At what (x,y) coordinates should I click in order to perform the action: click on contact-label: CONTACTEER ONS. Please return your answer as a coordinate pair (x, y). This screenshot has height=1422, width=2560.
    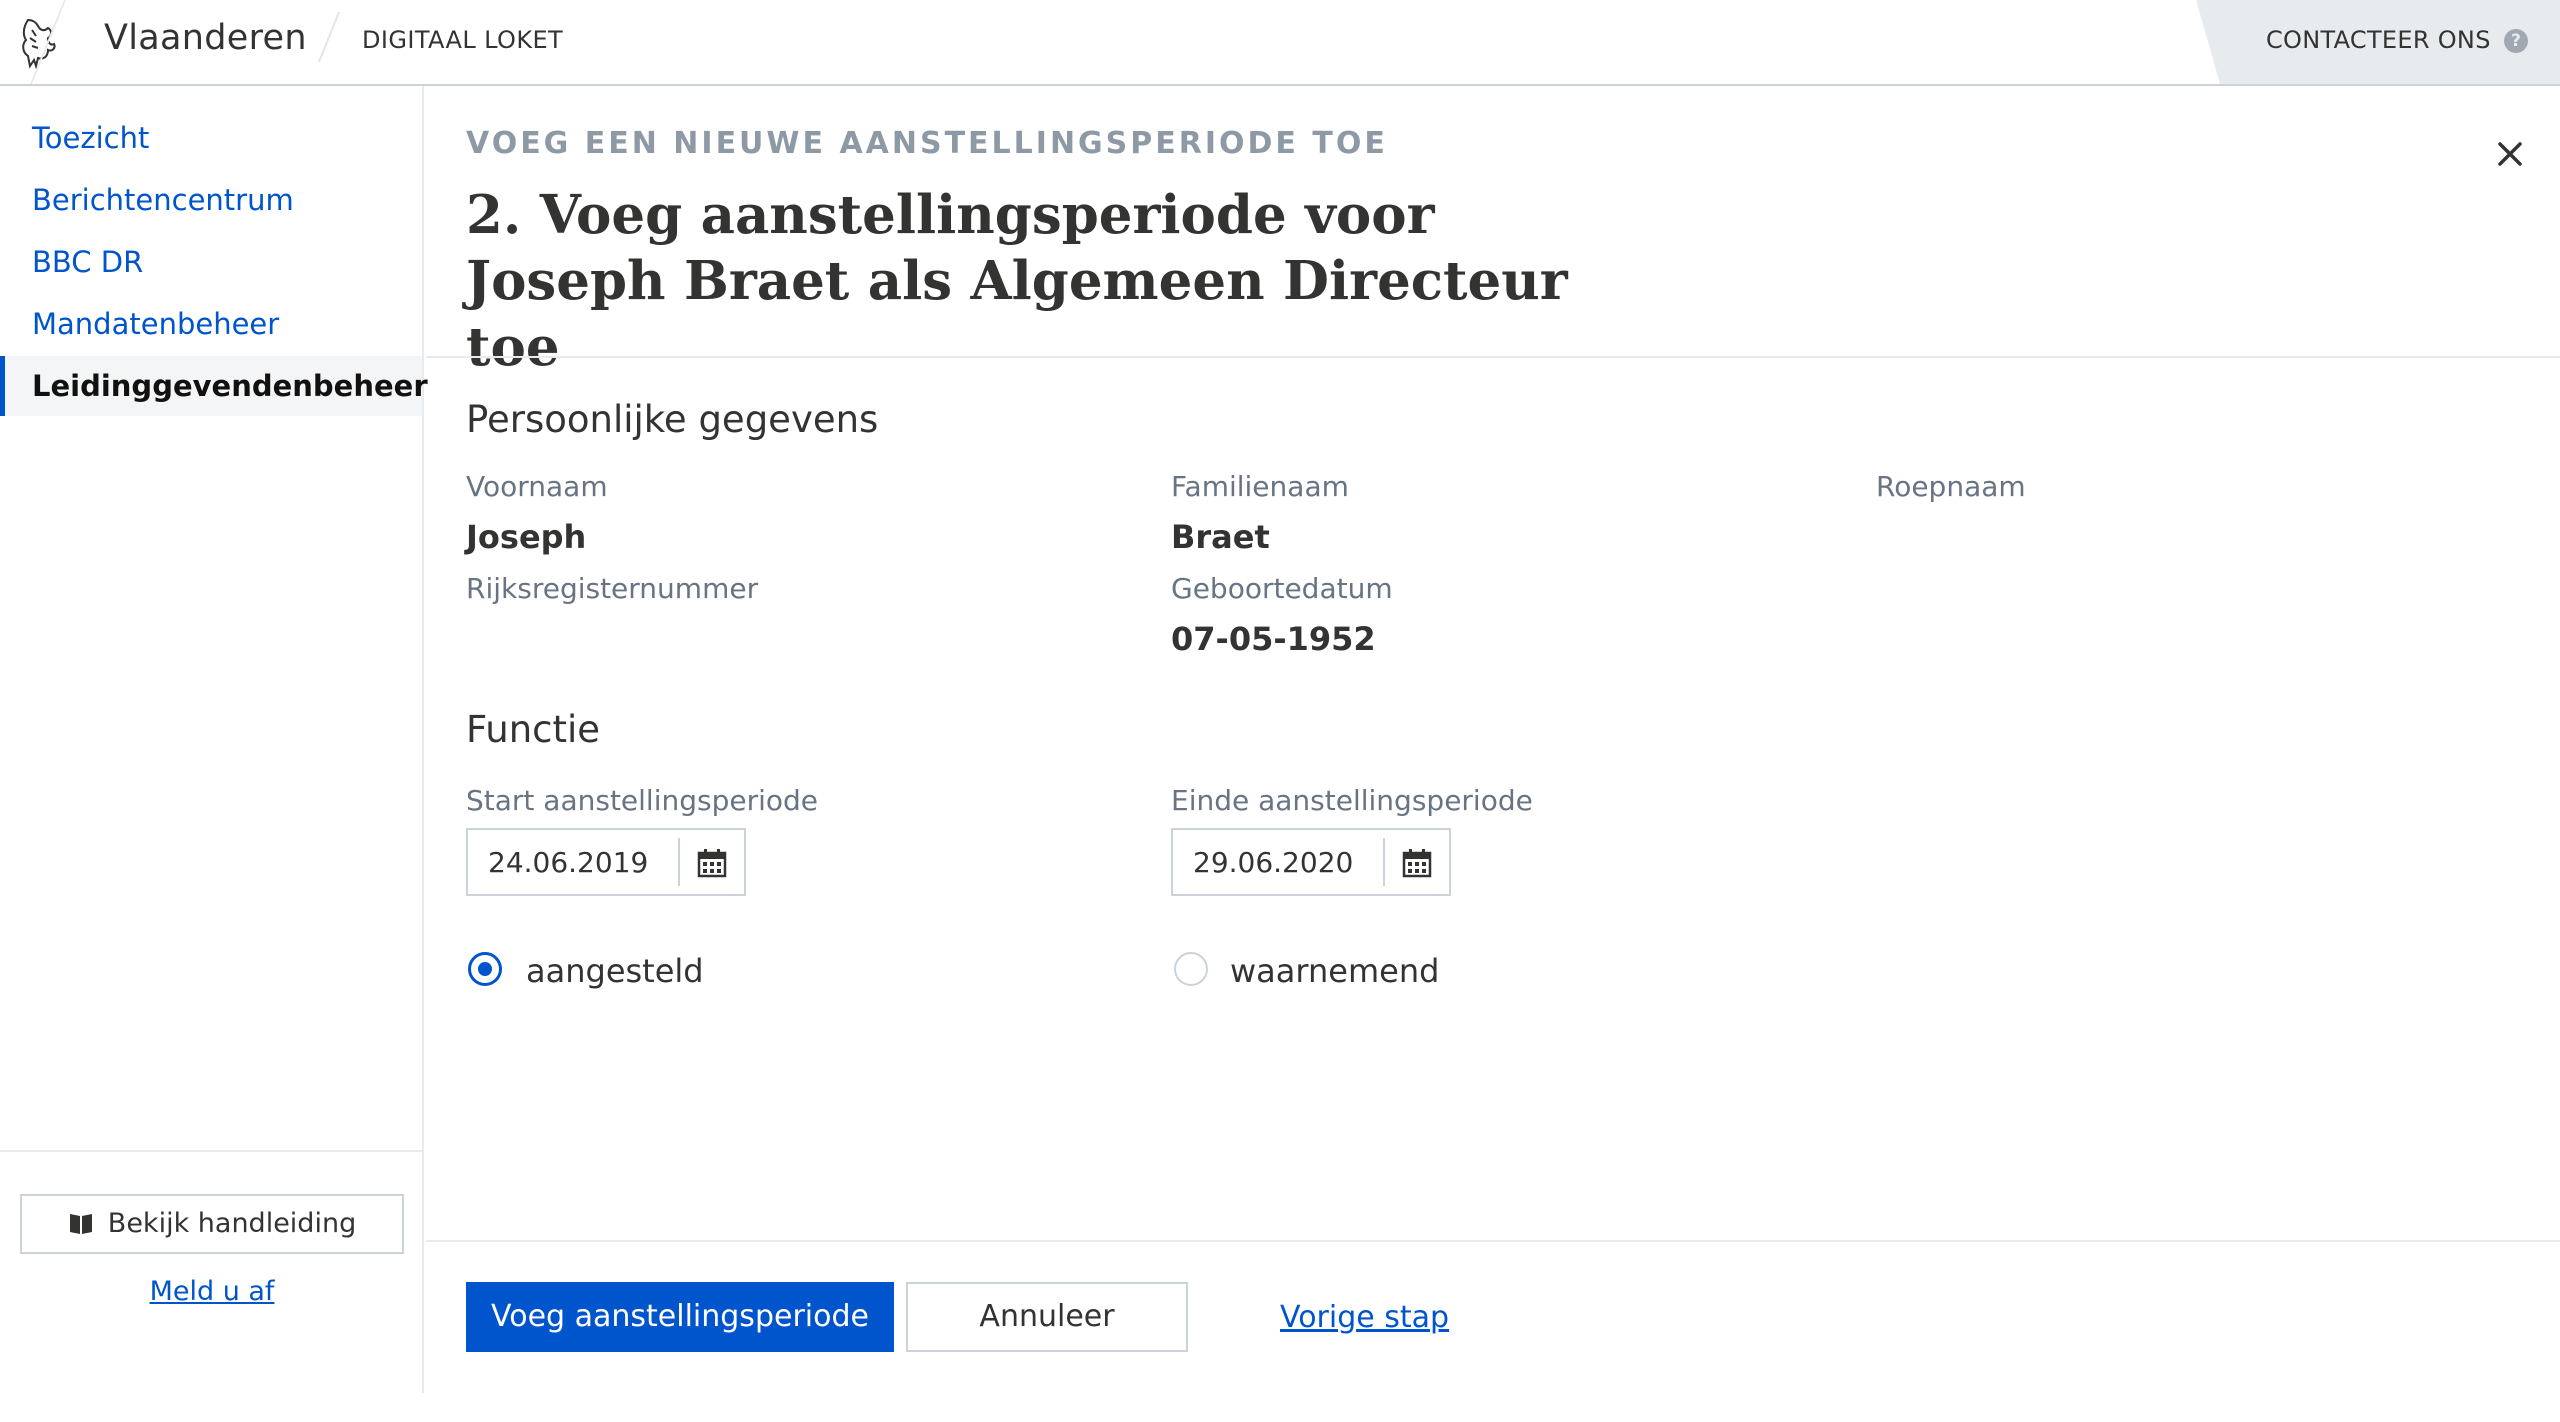
    Looking at the image, I should click on (2378, 40).